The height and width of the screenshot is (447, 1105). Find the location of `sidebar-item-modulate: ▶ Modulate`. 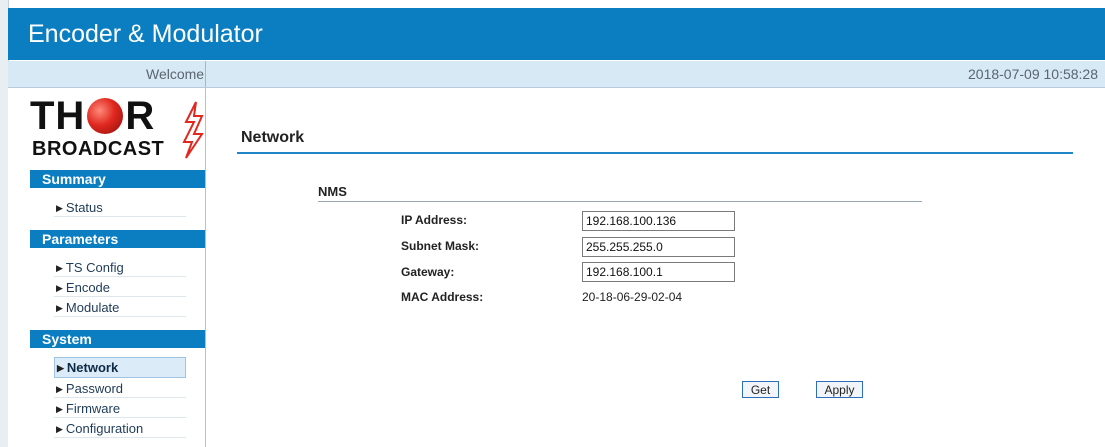

sidebar-item-modulate: ▶ Modulate is located at coordinates (120, 307).